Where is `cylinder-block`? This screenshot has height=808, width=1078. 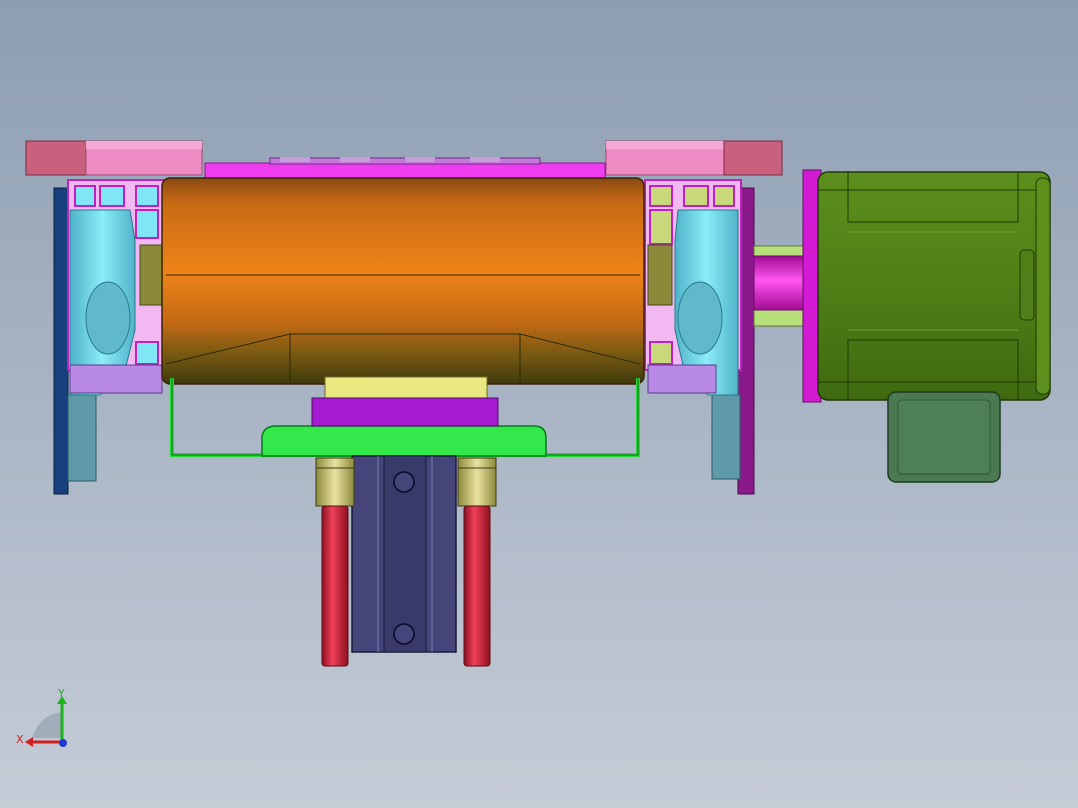
cylinder-block is located at coordinates (404, 554).